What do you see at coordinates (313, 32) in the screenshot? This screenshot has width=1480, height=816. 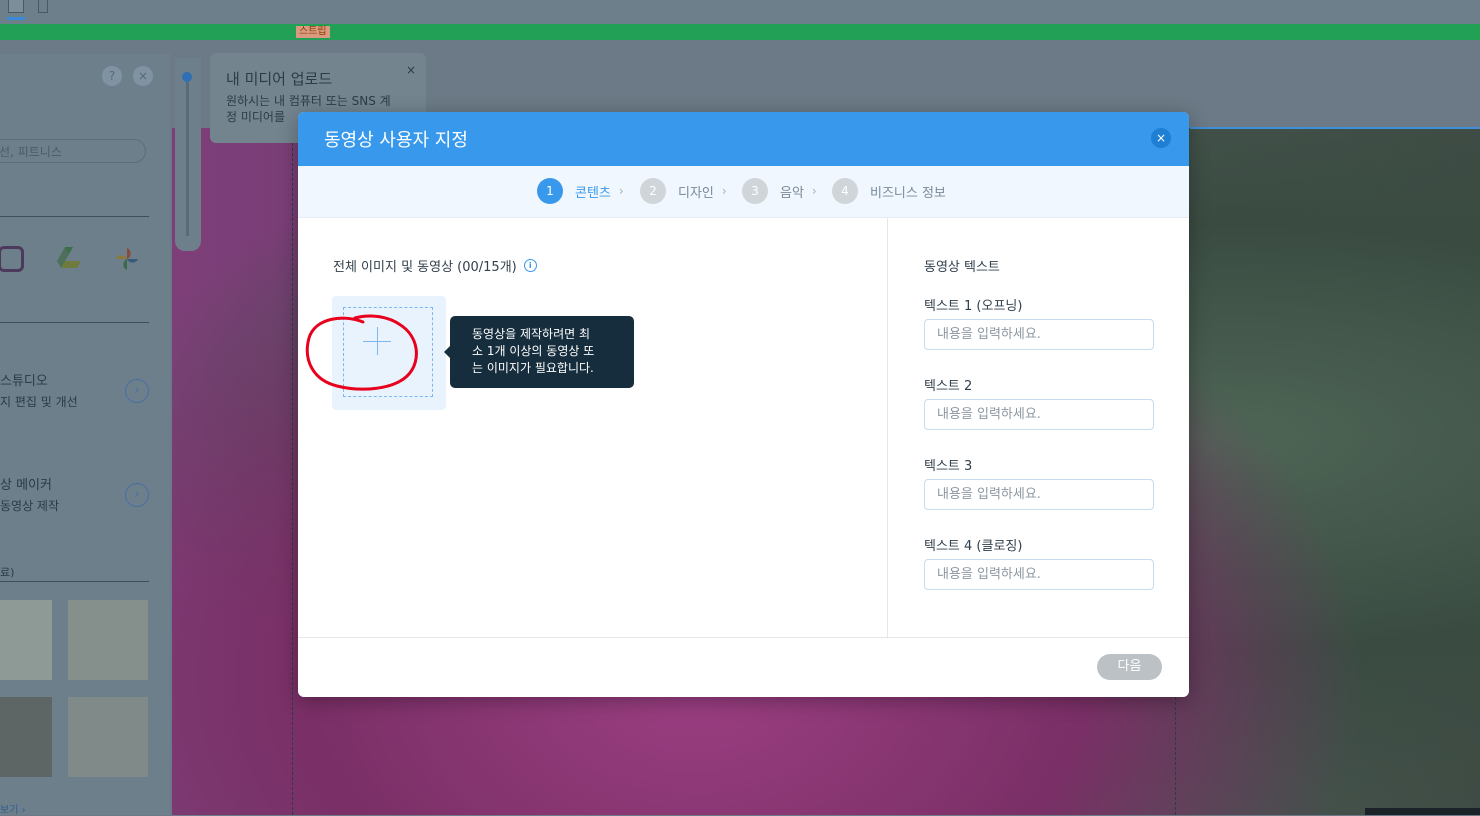 I see `strip-tag: 스트립` at bounding box center [313, 32].